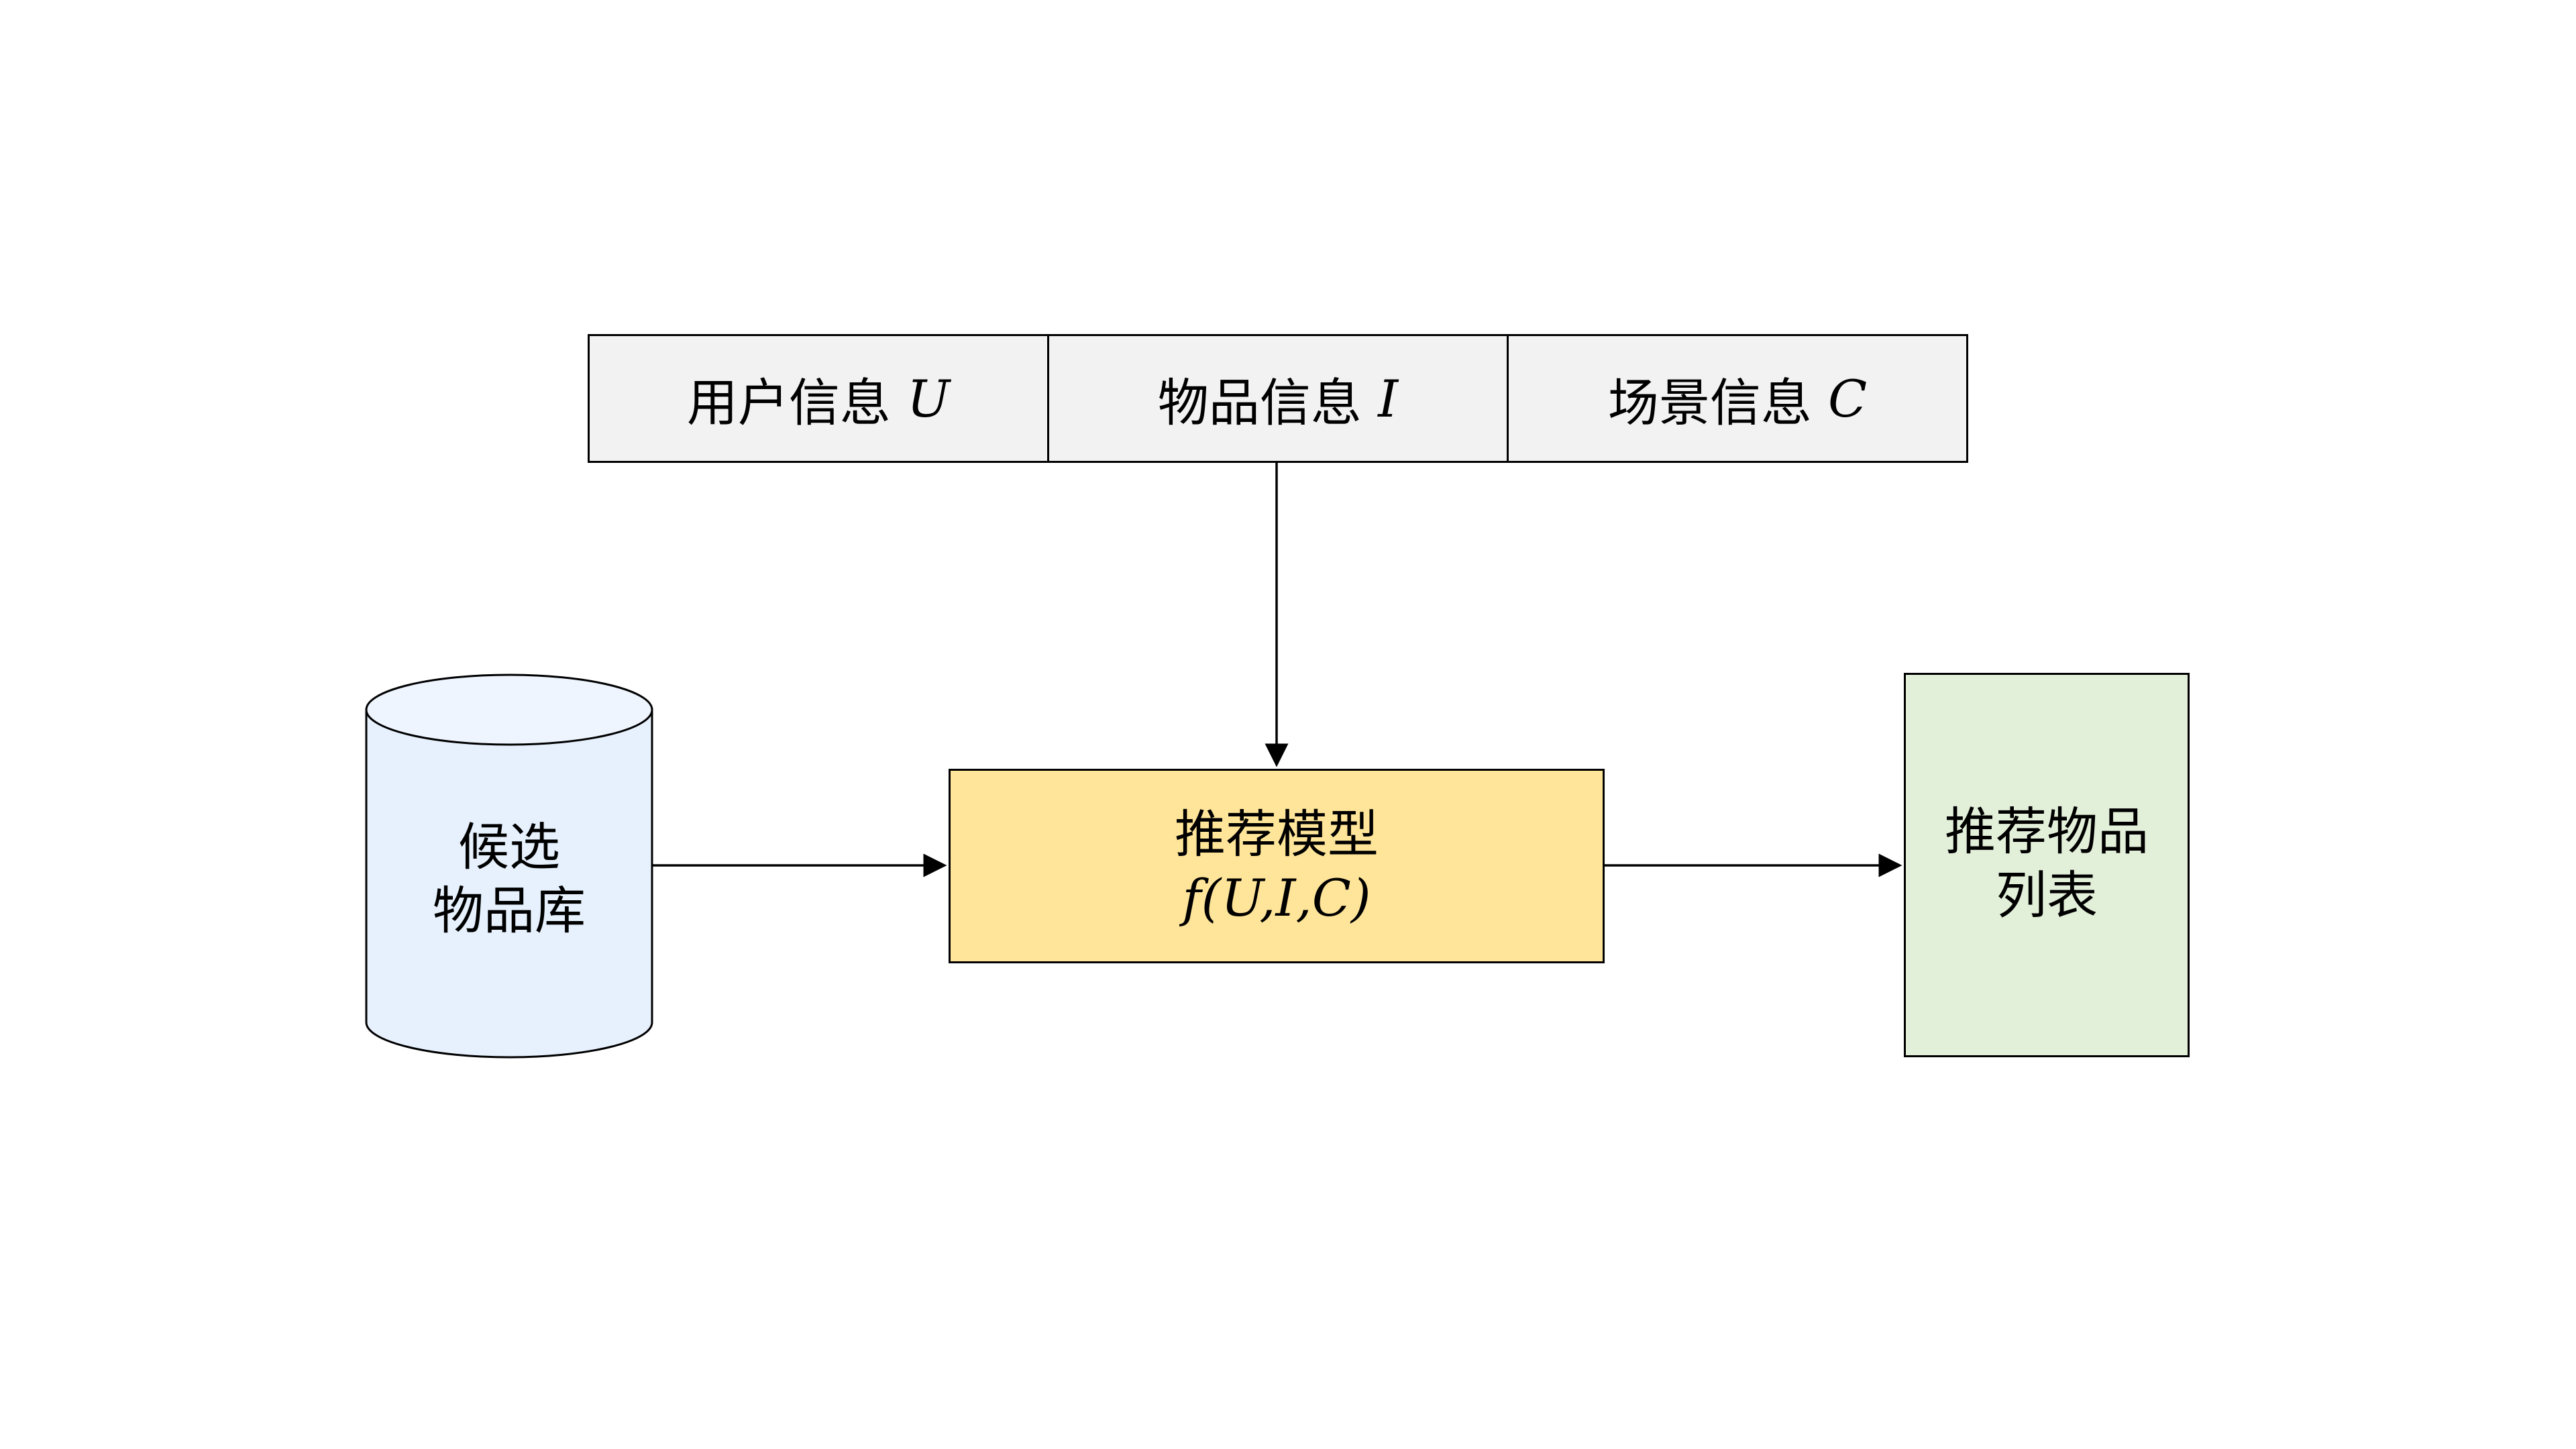  I want to click on user-info-label: 用户信息, so click(788, 403).